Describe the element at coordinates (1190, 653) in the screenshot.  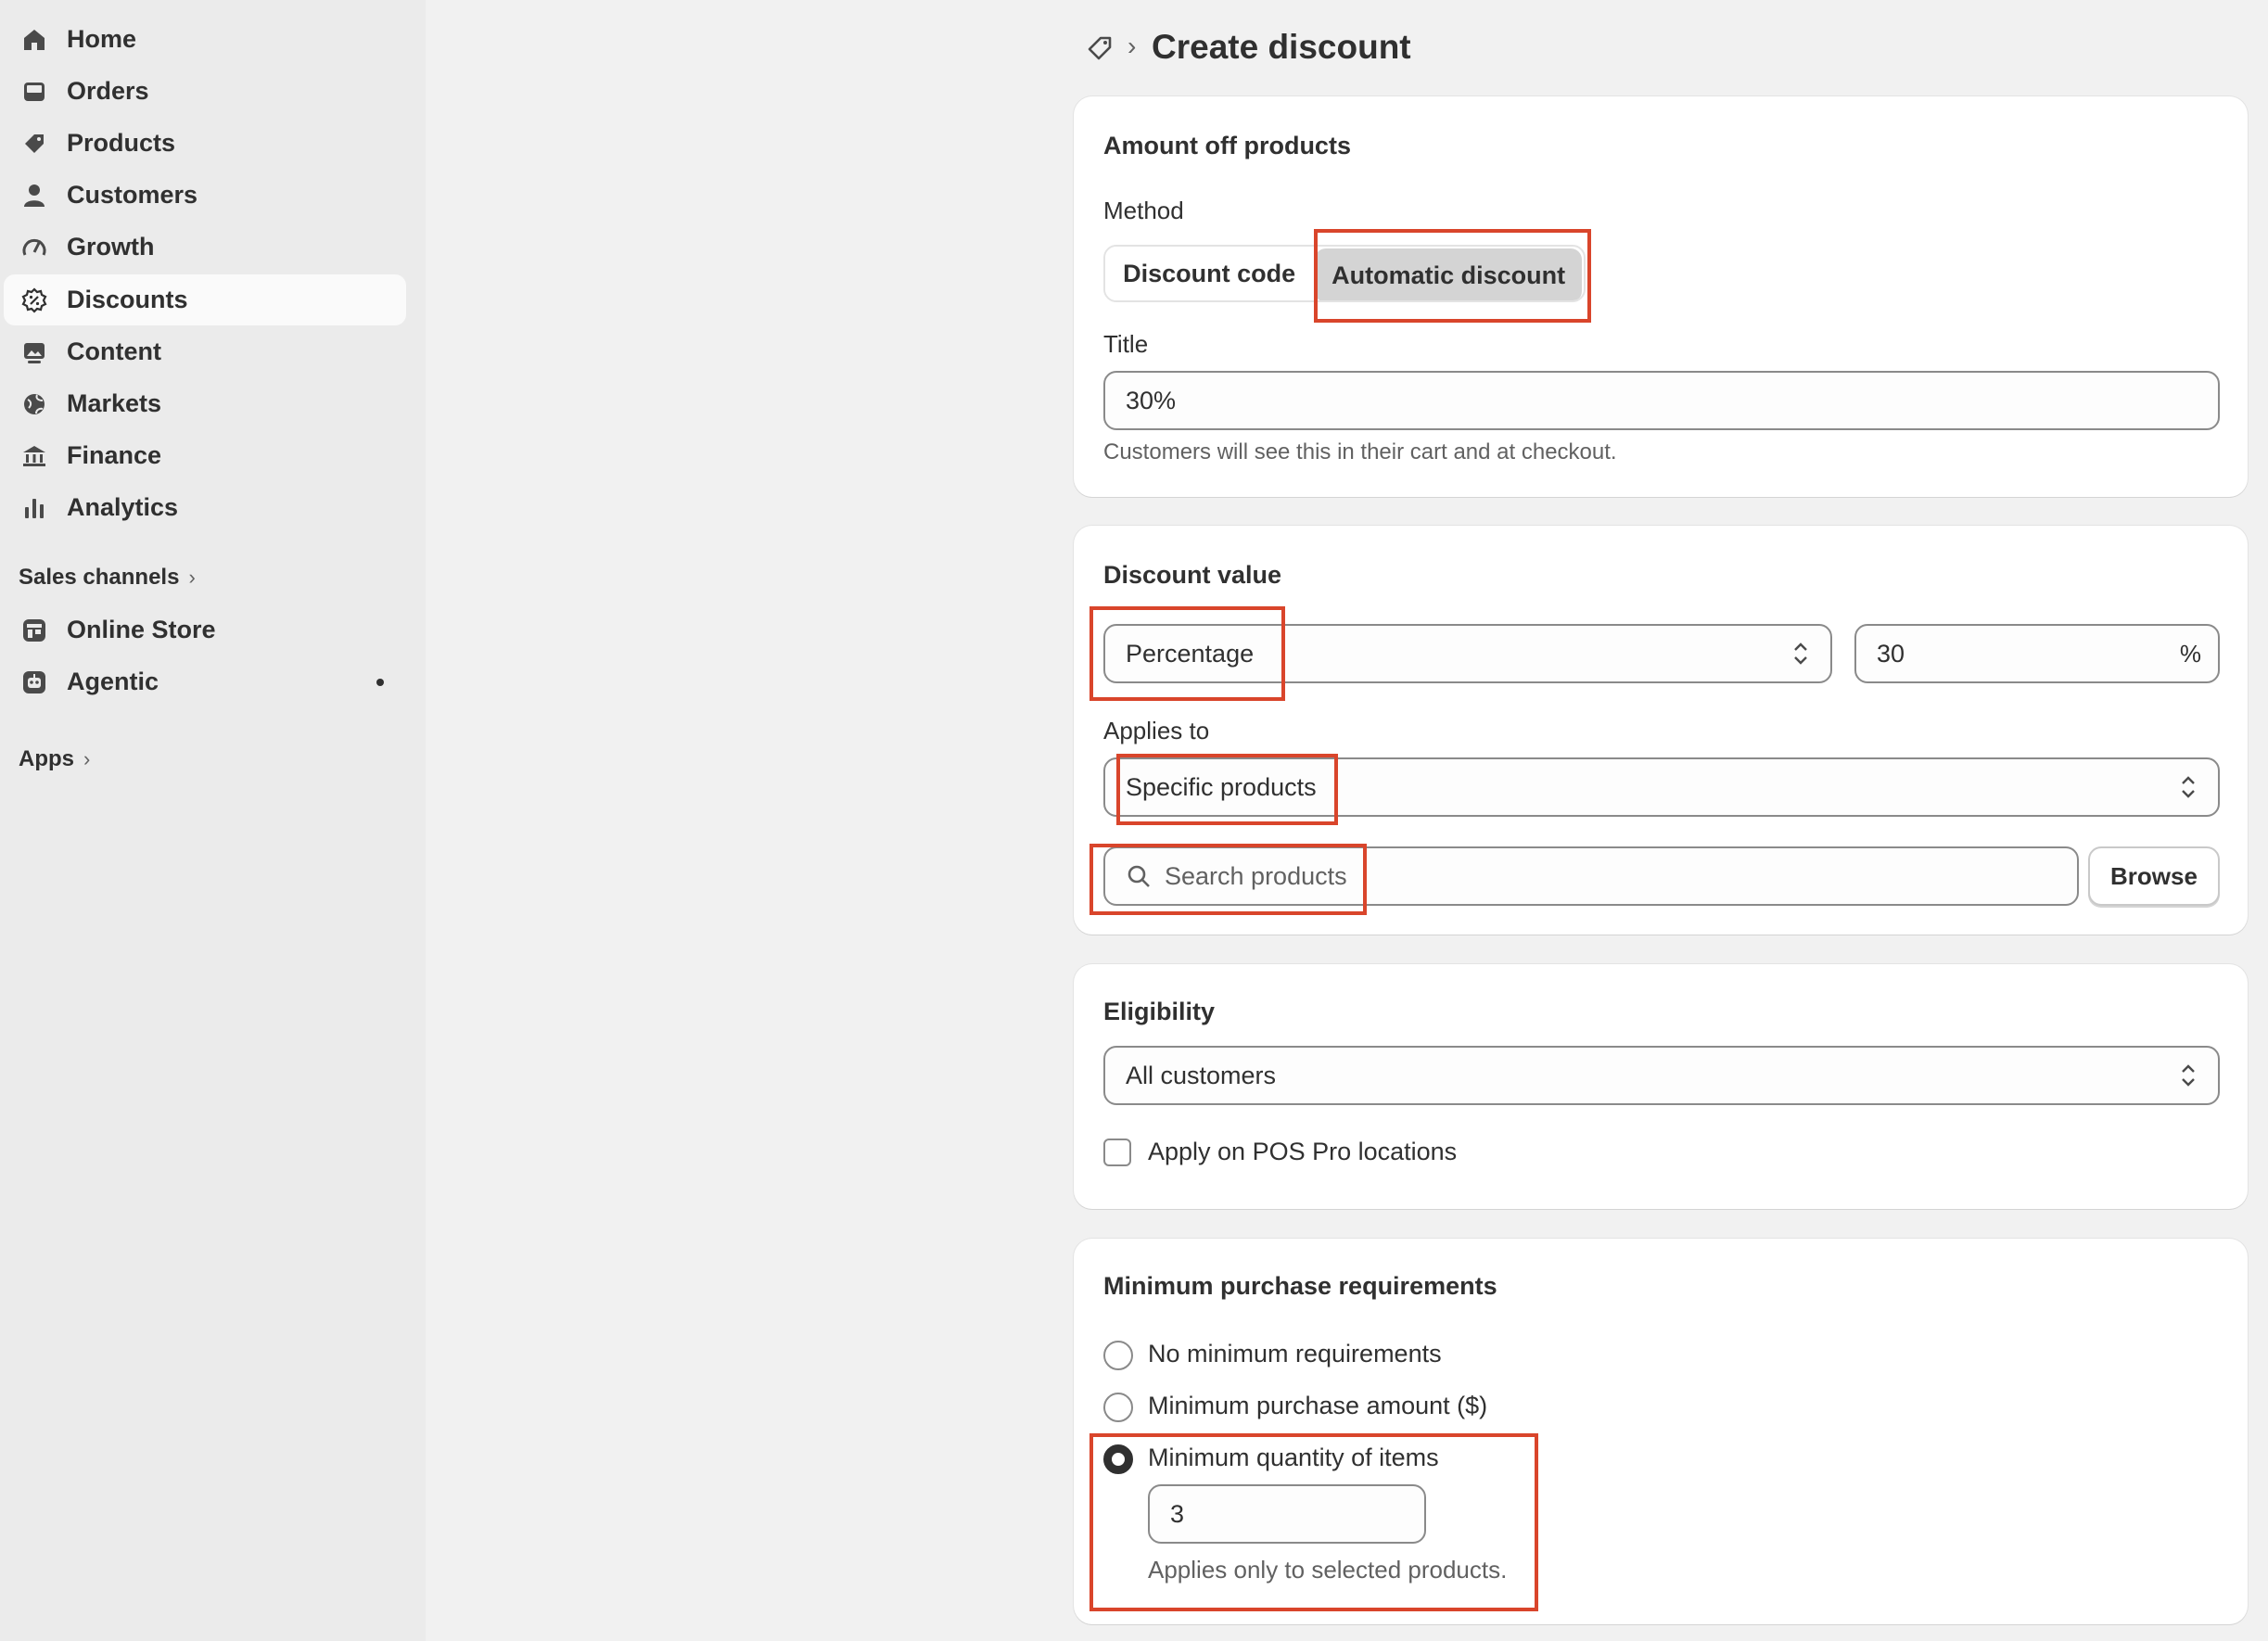
I see `value-type-selected: Percentage` at that location.